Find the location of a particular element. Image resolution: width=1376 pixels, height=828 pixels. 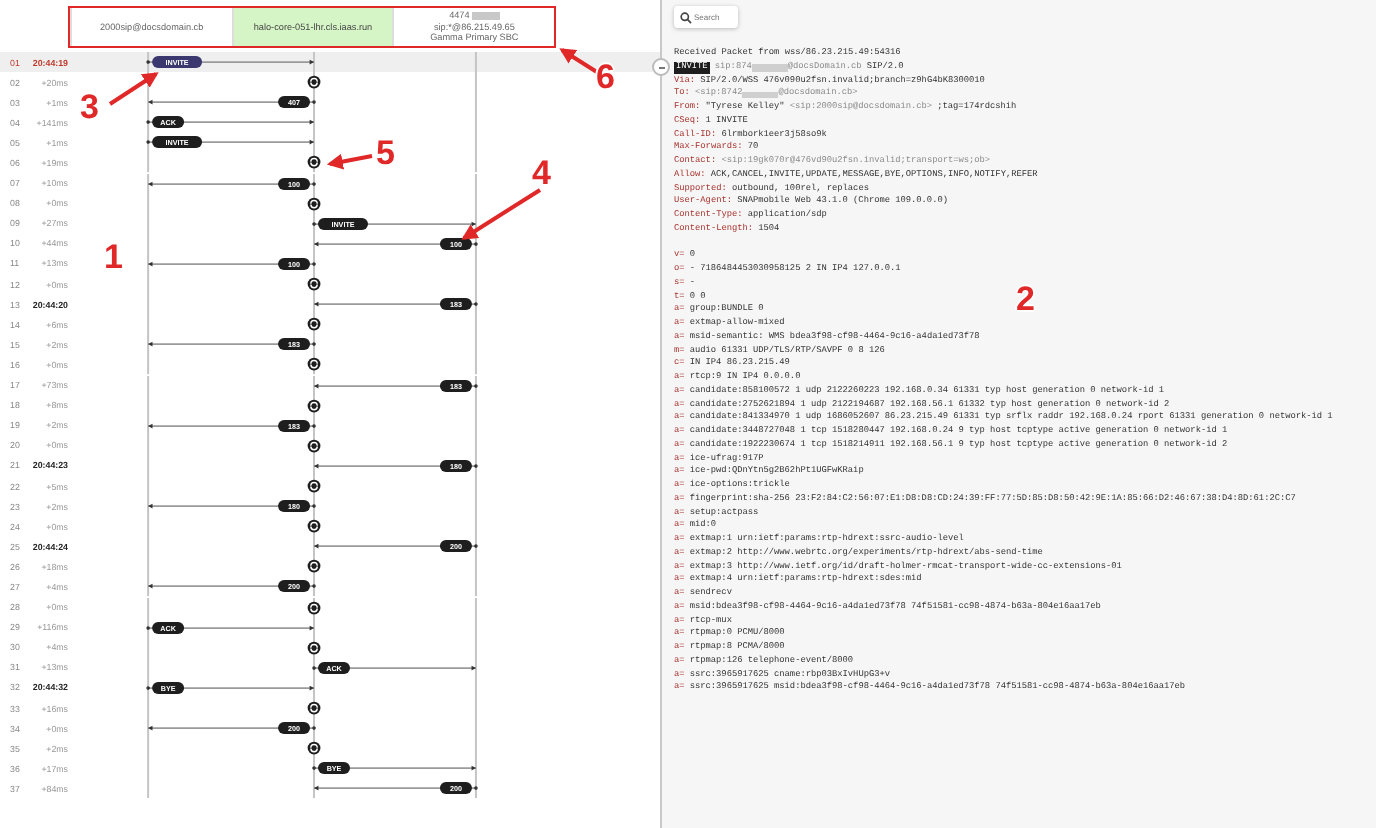

minus-icon is located at coordinates (661, 67).